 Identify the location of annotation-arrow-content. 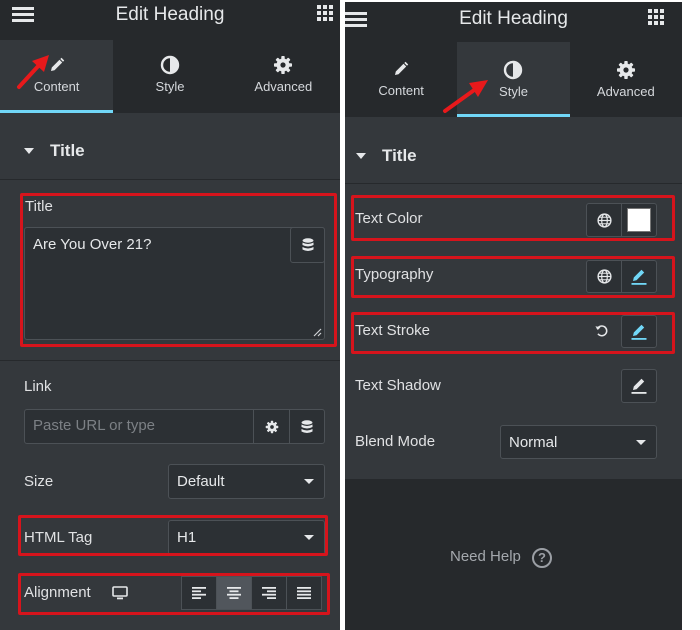
(33, 72).